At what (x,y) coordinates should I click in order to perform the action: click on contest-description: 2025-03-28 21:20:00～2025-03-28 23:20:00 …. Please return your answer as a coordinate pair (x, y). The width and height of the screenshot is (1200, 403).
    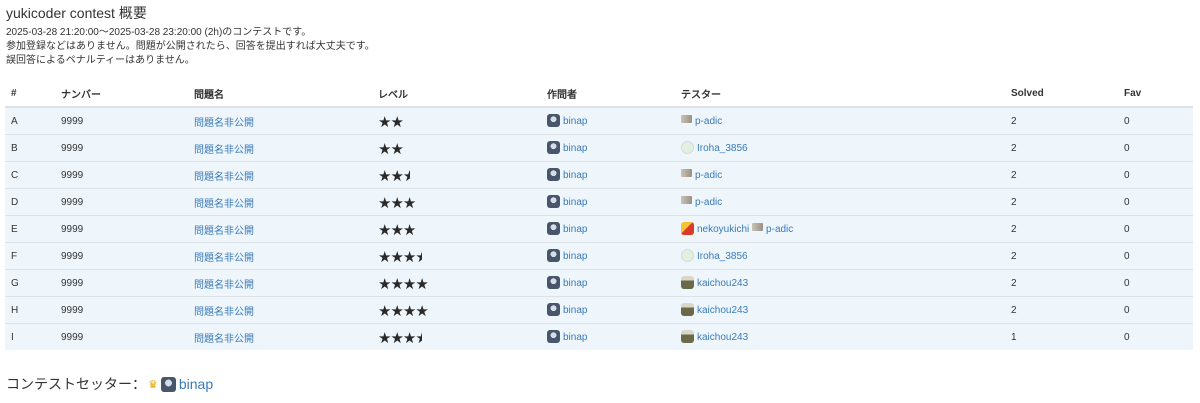
    Looking at the image, I should click on (190, 47).